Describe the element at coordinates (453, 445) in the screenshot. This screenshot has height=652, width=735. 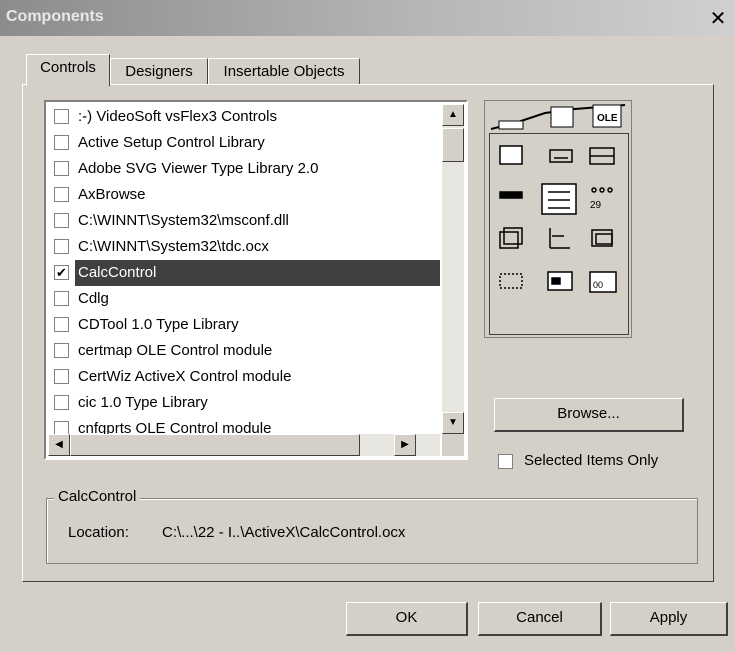
I see `scroll-corner` at that location.